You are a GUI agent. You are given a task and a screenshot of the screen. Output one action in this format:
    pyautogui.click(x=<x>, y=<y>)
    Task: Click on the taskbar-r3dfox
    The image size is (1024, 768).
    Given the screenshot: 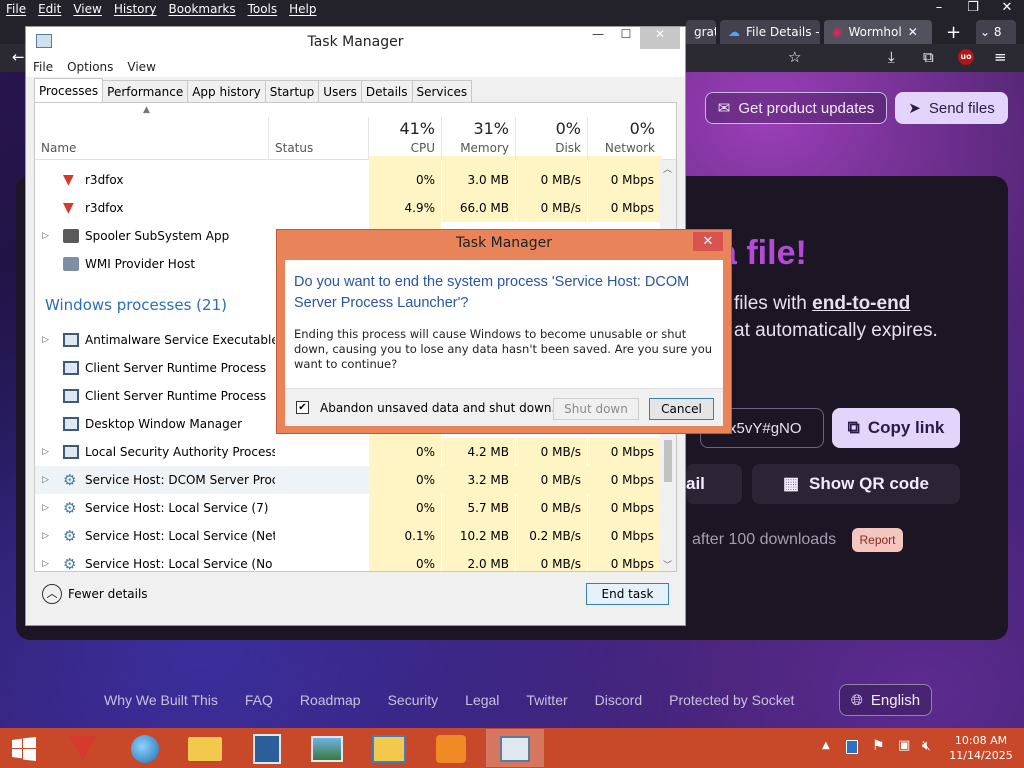 What is the action you would take?
    pyautogui.click(x=83, y=748)
    